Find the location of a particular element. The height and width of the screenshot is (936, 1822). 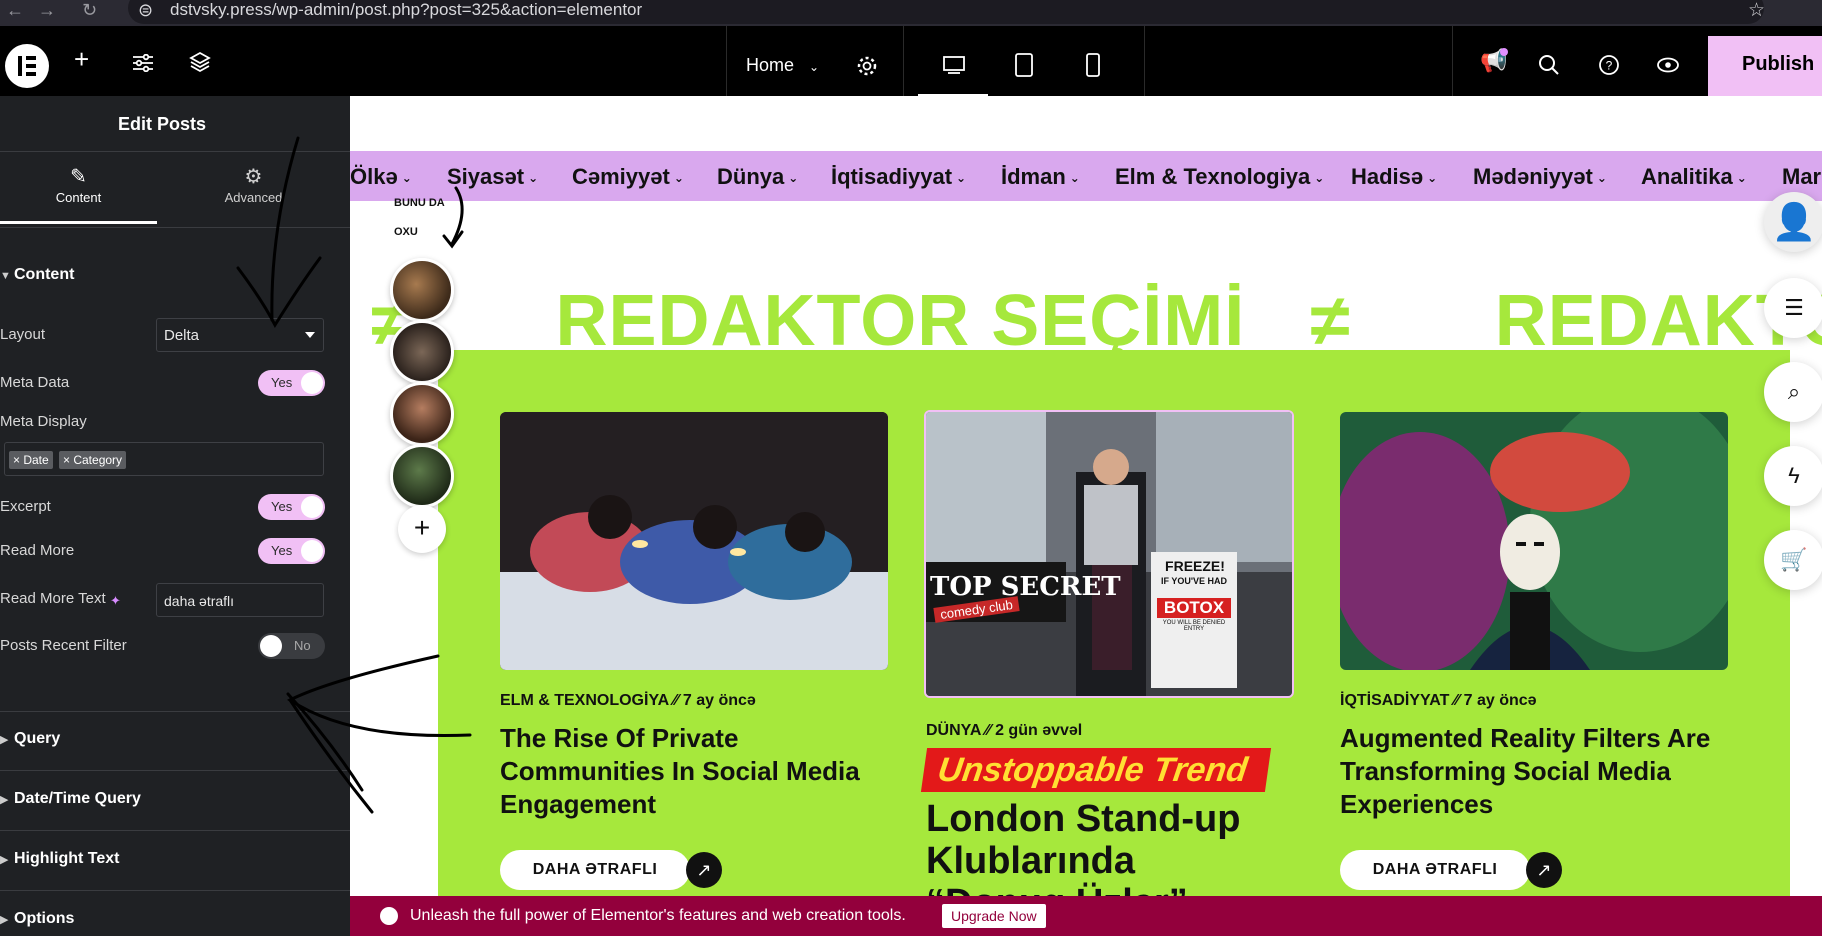

menu-item-siyaset: Siyasət ⌄ is located at coordinates (492, 177).